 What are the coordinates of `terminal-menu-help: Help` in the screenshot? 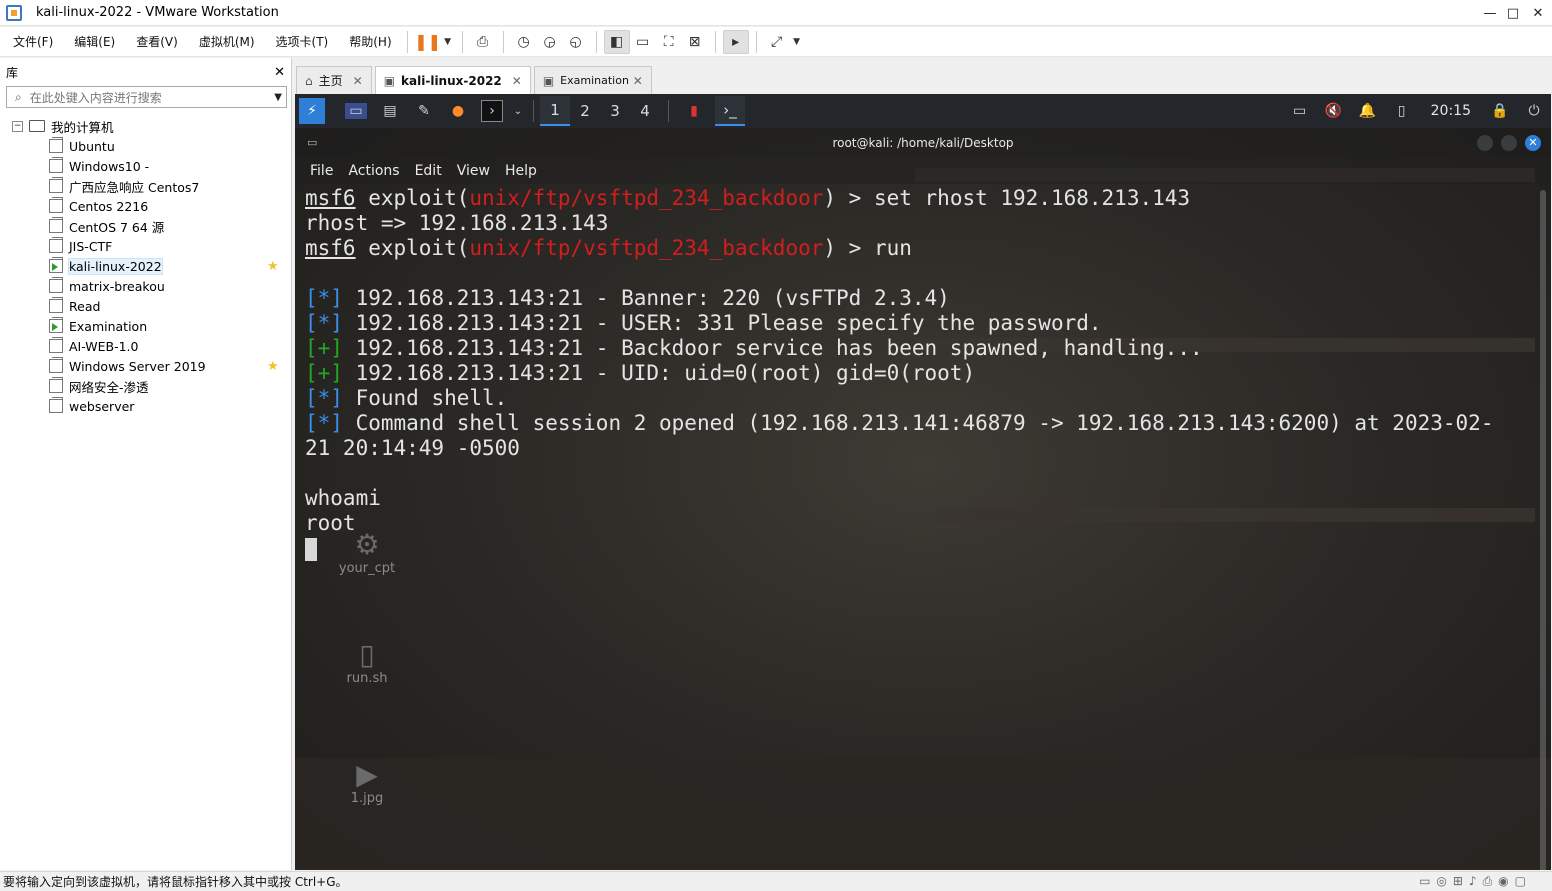 It's located at (521, 171).